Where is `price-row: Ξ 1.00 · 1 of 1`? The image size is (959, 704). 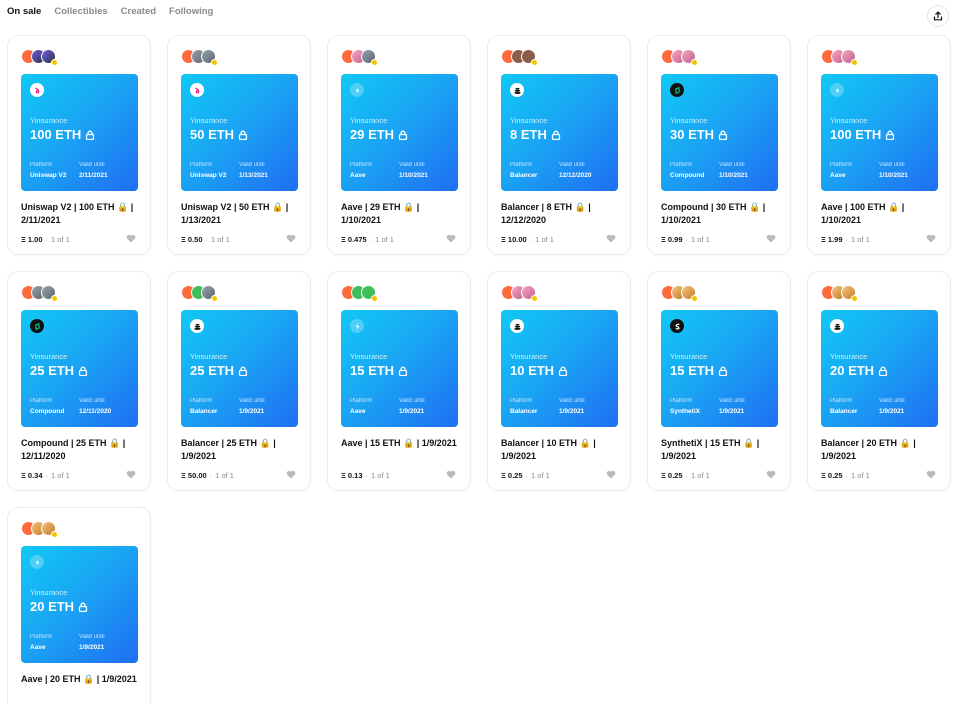
price-row: Ξ 1.00 · 1 of 1 is located at coordinates (45, 239).